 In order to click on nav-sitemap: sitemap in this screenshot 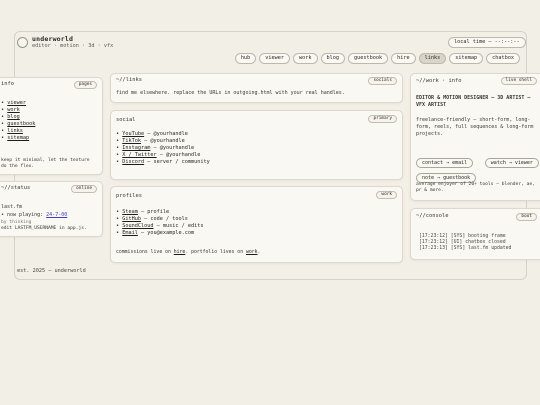, I will do `click(466, 58)`.